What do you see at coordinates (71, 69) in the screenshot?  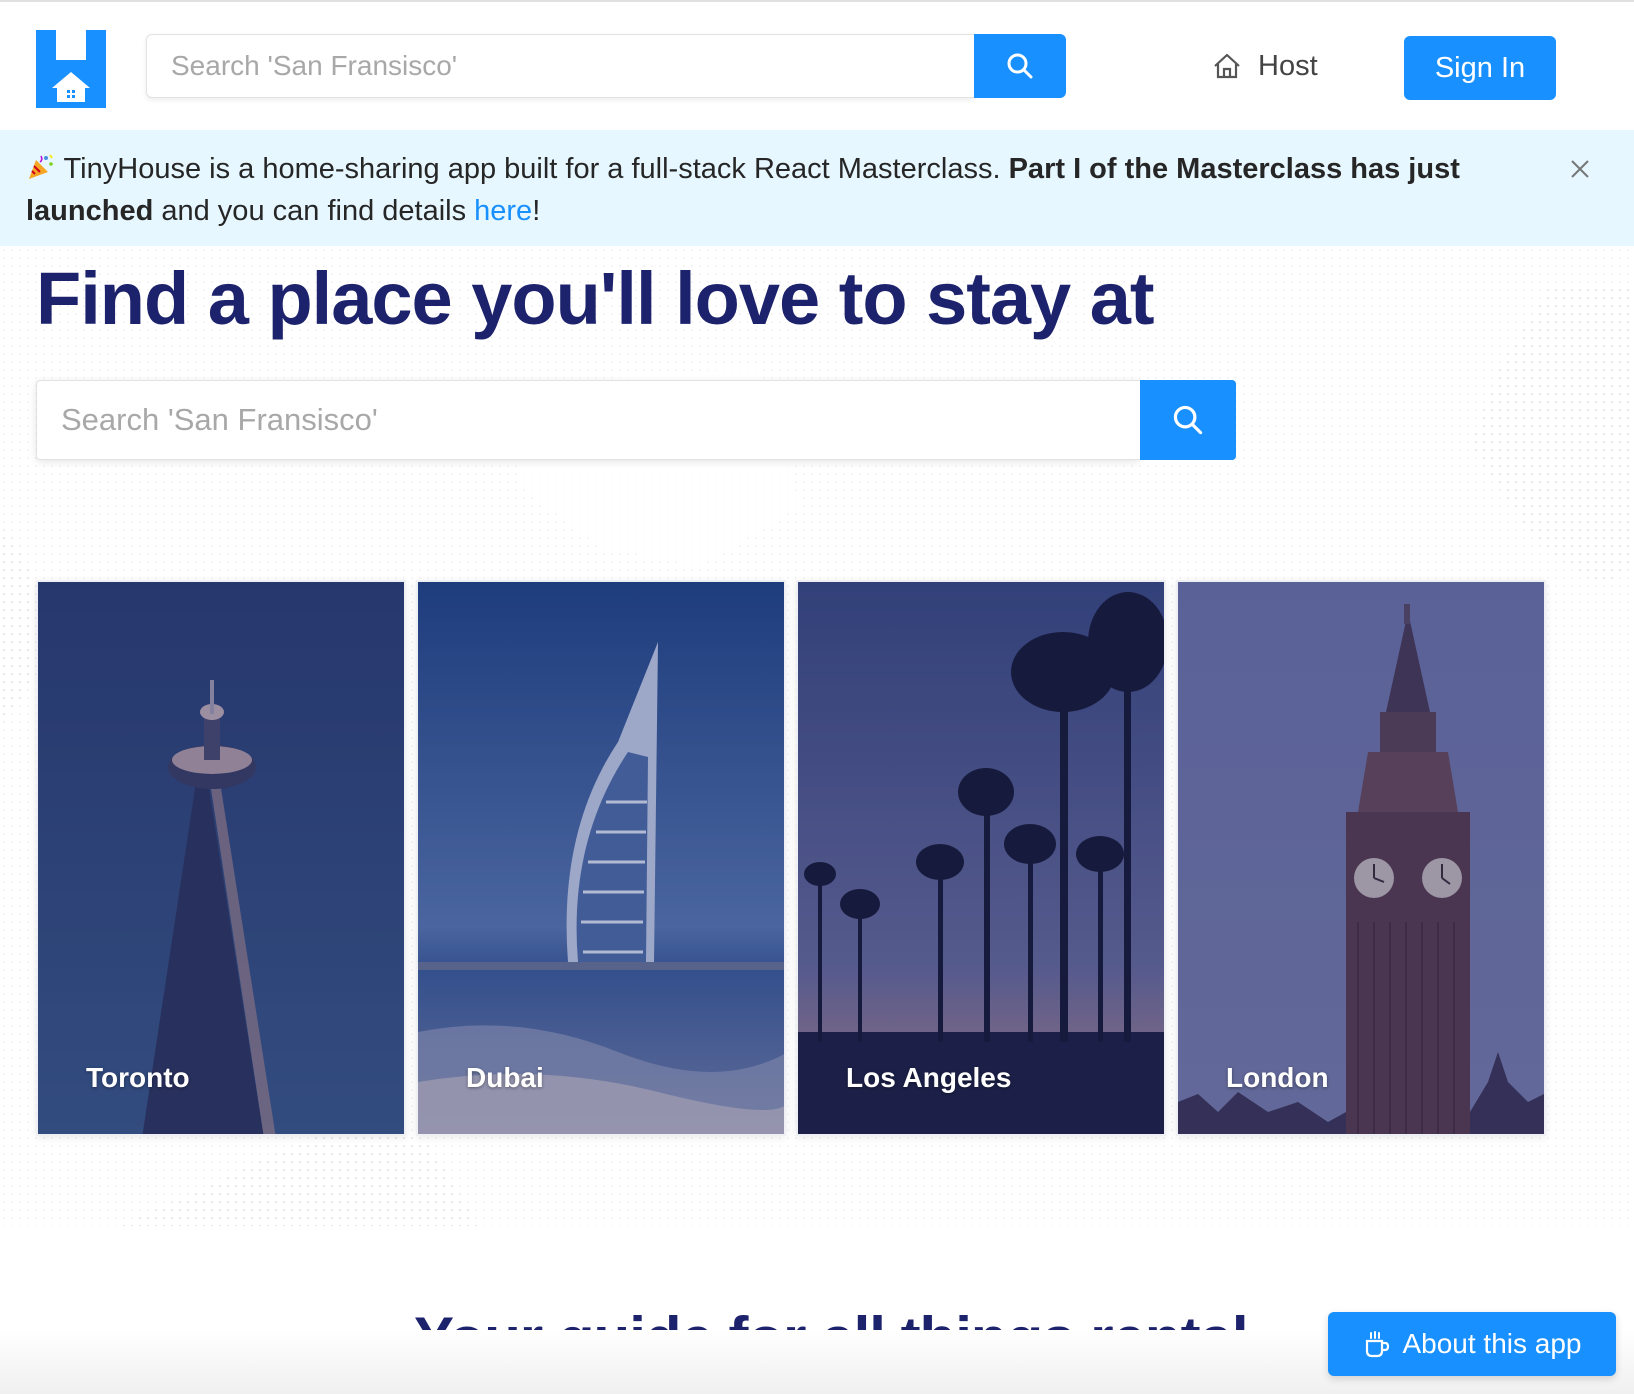 I see `tinyhouse-logo-icon` at bounding box center [71, 69].